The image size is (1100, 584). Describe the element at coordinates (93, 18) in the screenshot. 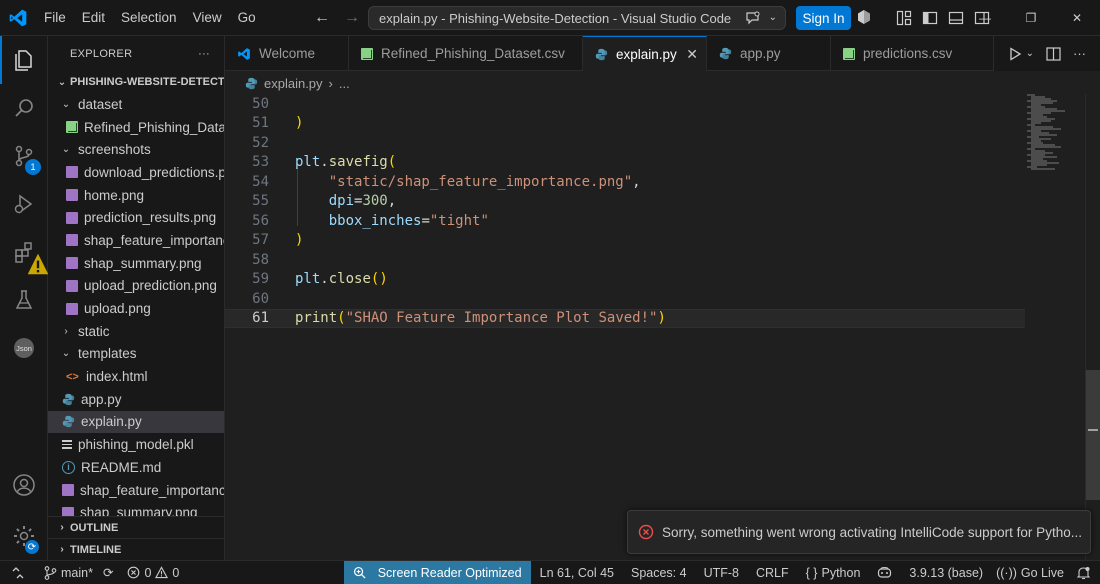

I see `menu-edit: Edit` at that location.